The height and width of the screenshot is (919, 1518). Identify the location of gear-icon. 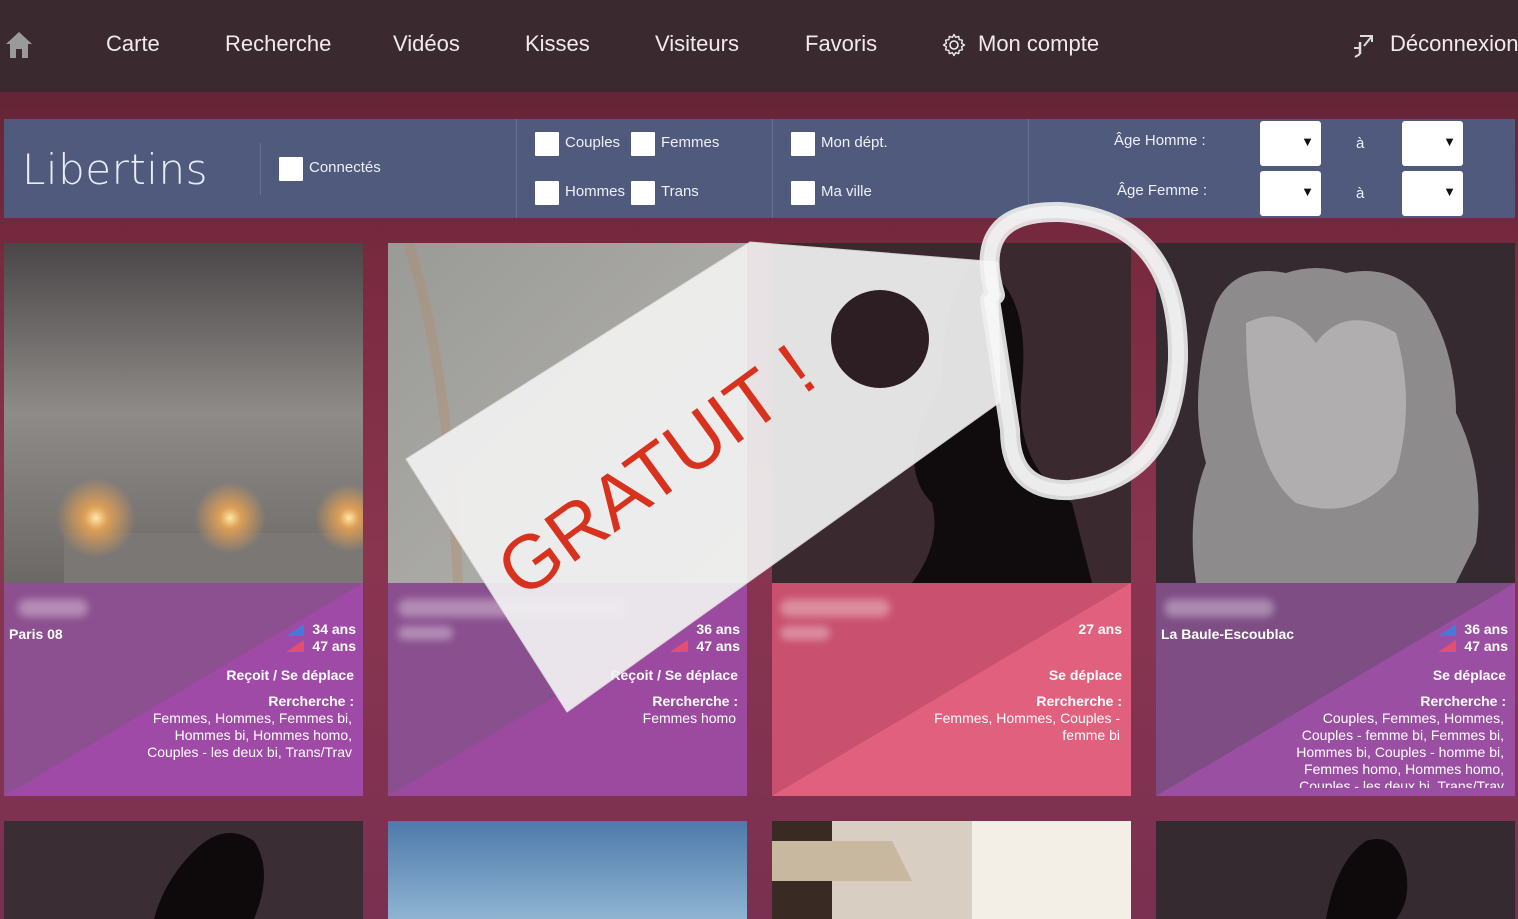
(954, 45).